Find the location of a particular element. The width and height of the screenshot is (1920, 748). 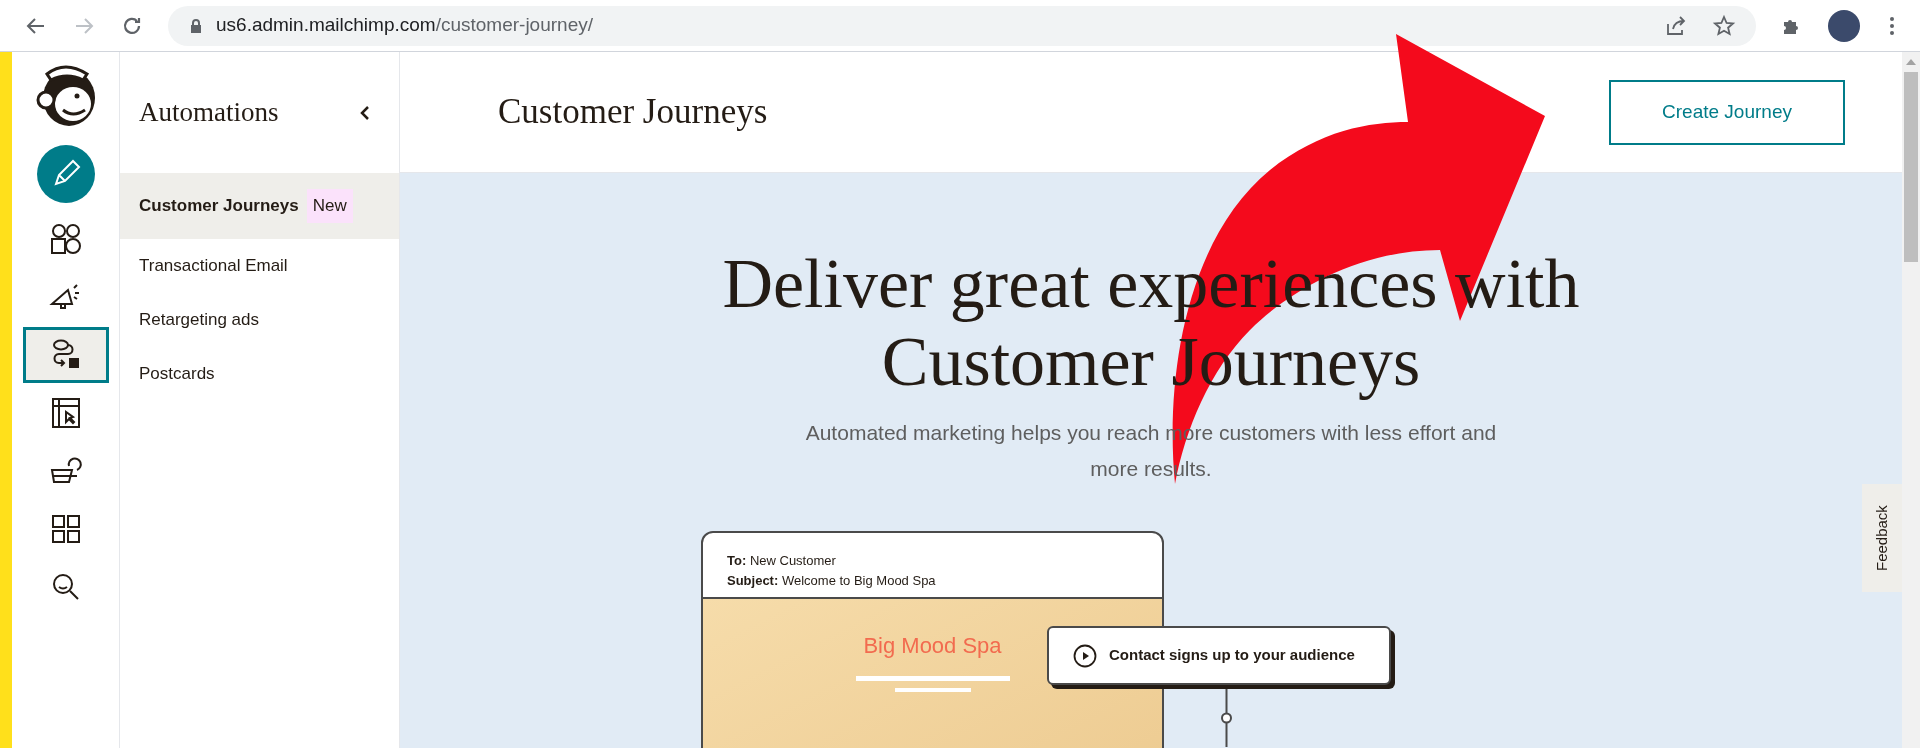

rail-item is located at coordinates (65, 355).